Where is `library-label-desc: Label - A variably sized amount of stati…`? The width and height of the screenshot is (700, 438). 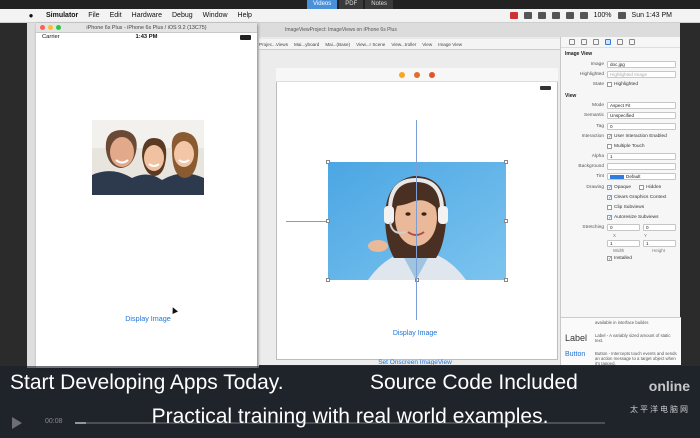 library-label-desc: Label - A variably sized amount of stati… is located at coordinates (633, 338).